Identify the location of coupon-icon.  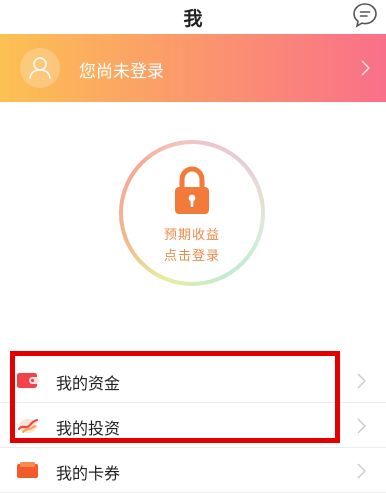
(27, 470).